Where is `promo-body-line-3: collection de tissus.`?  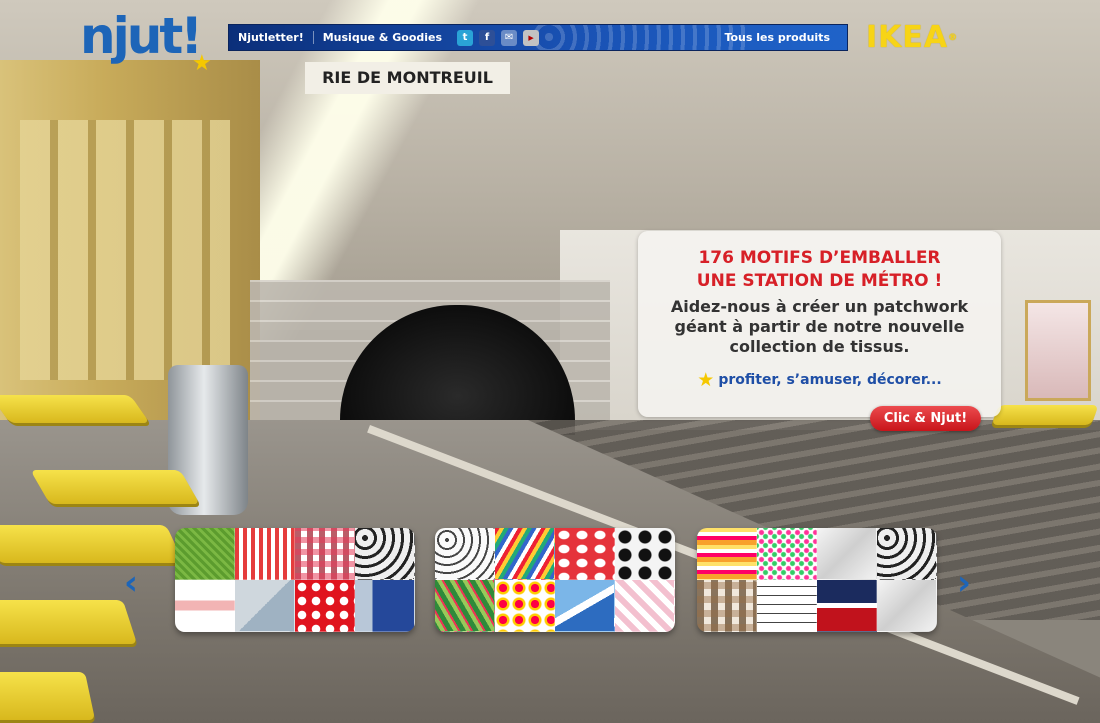 promo-body-line-3: collection de tissus. is located at coordinates (819, 346).